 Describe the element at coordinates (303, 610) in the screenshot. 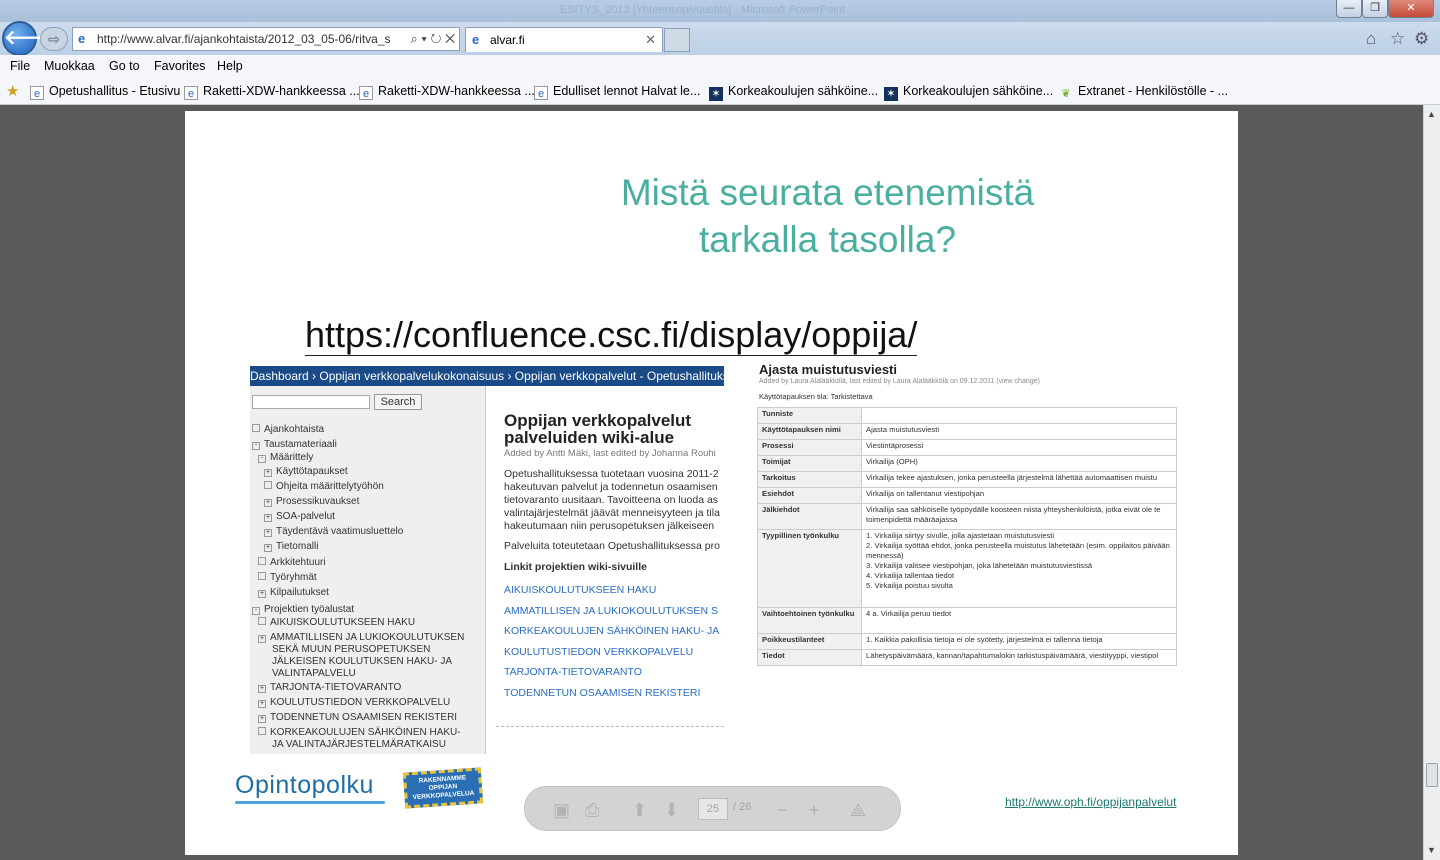

I see `tree-item: - Projektien työalustat` at that location.